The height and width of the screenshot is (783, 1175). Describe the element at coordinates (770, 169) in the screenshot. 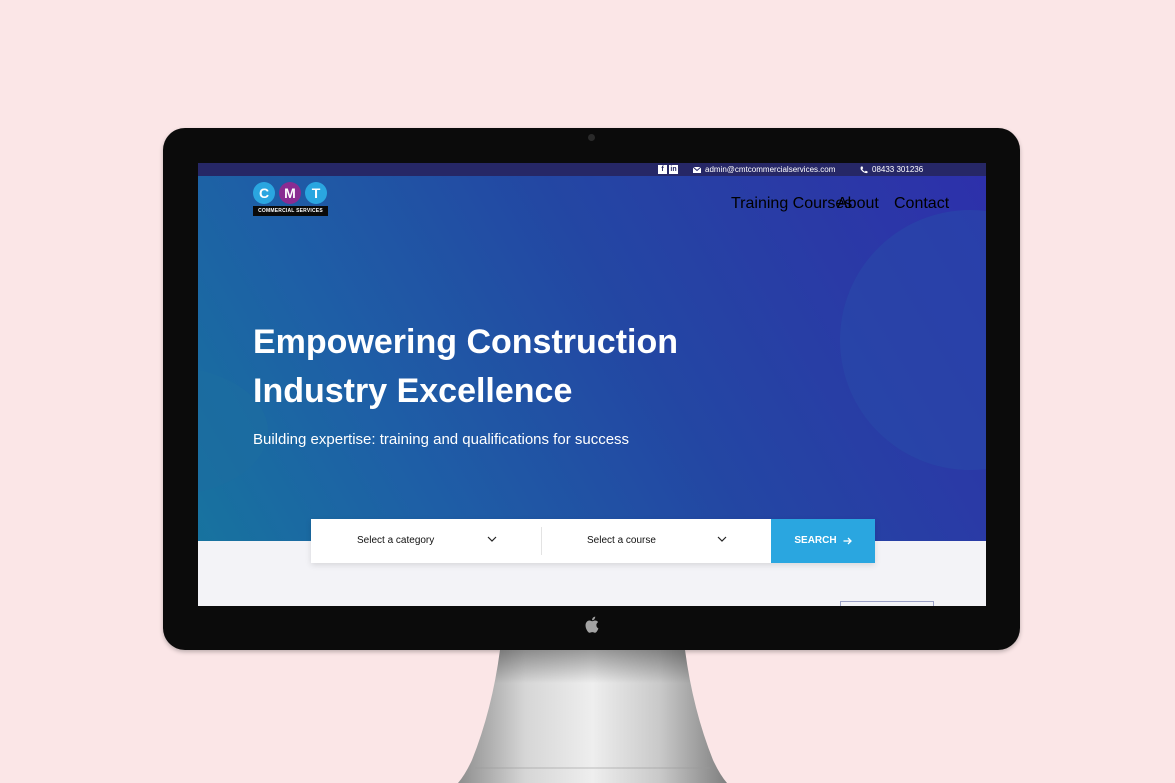

I see `email-text: admin@cmtcommercialservices.com` at that location.